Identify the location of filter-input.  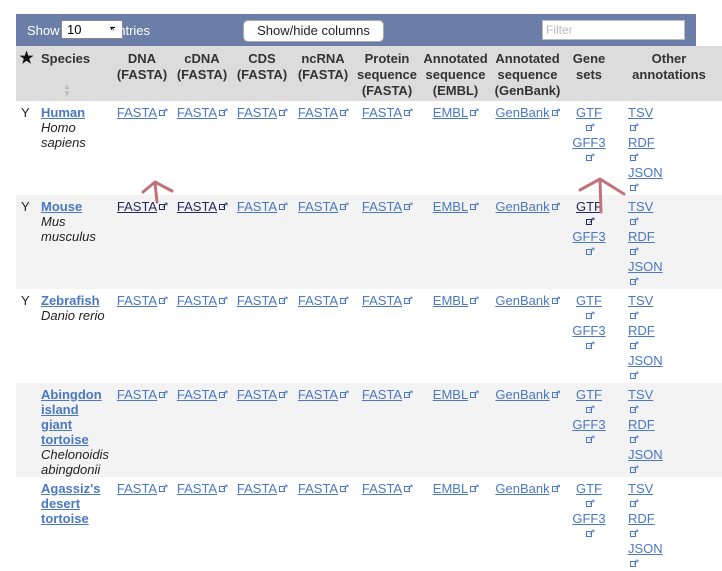
(613, 30).